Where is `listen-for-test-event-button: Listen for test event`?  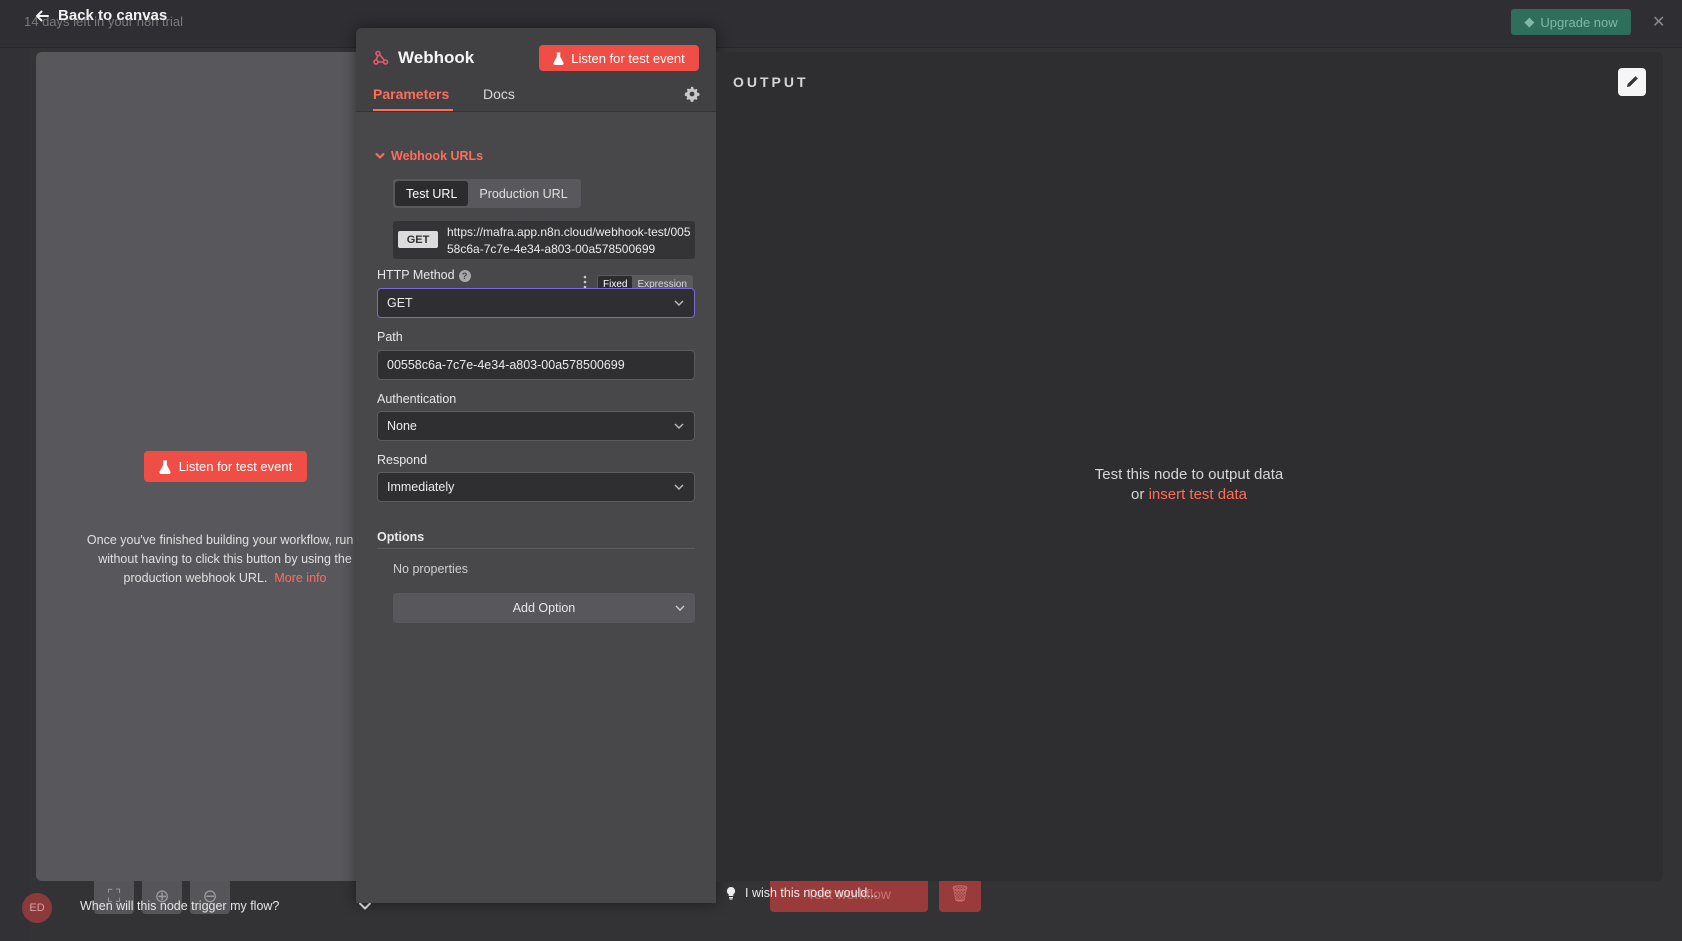 listen-for-test-event-button: Listen for test event is located at coordinates (225, 466).